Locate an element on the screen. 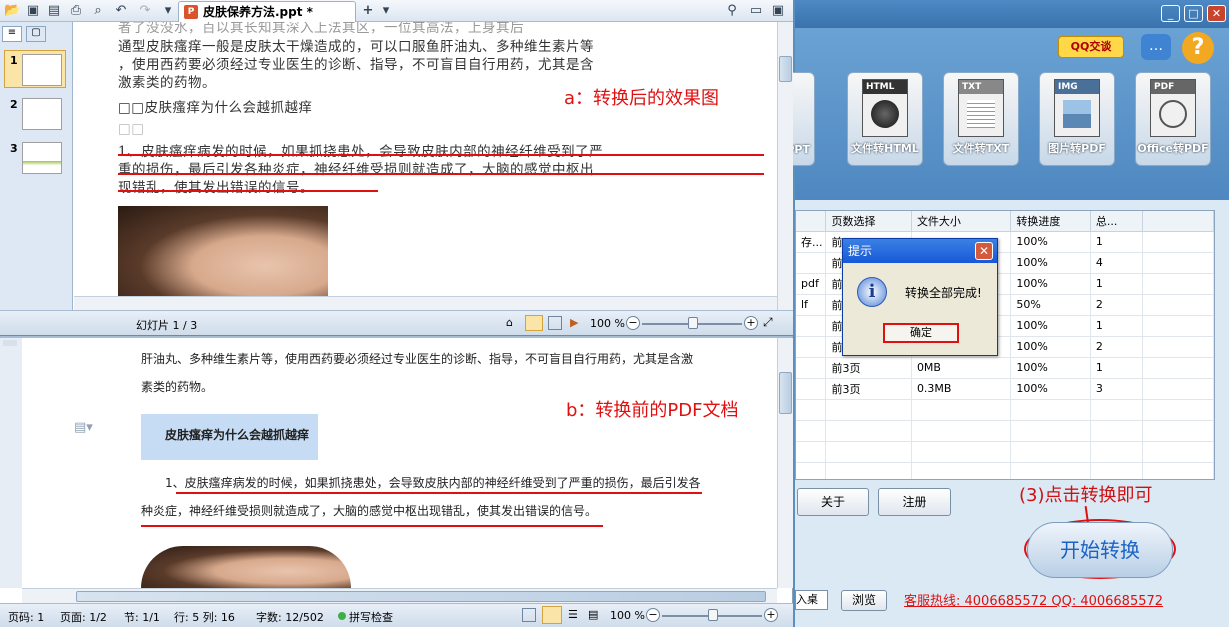 This screenshot has height=627, width=1229. about-button: 关于 is located at coordinates (833, 502).